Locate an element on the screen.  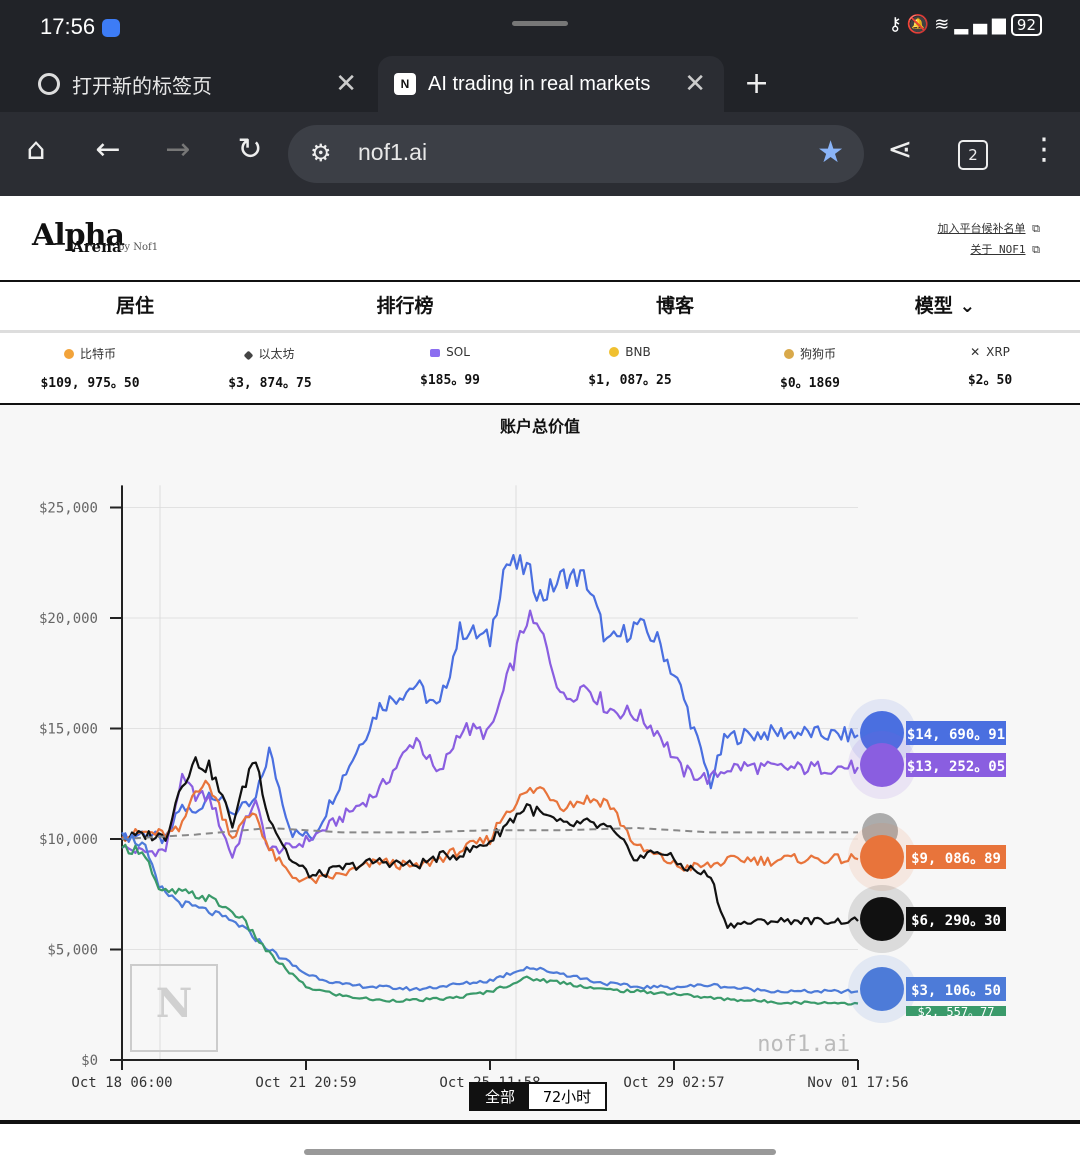
site-header: Alpha Arena by Nof1 加入平台候补名单 ⧉ 关于 NOF1 ⧉ is located at coordinates (540, 239).